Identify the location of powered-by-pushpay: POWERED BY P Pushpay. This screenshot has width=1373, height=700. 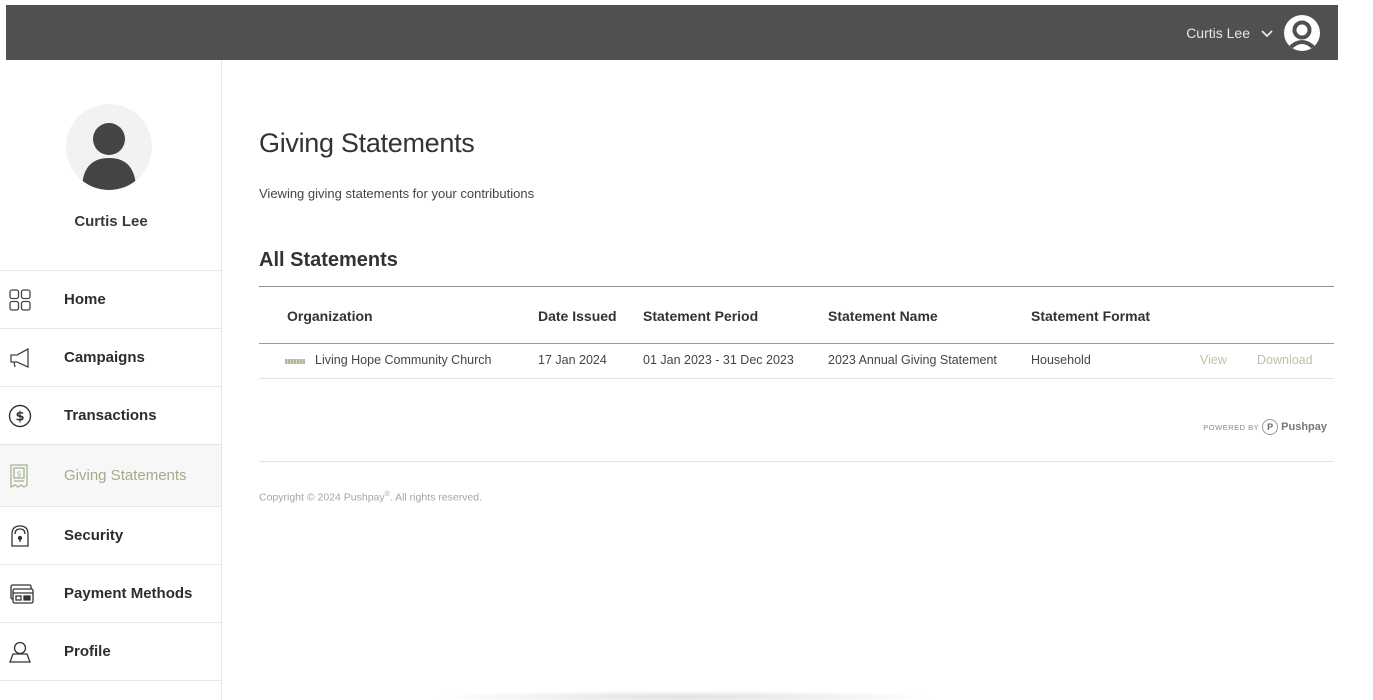
(1265, 427).